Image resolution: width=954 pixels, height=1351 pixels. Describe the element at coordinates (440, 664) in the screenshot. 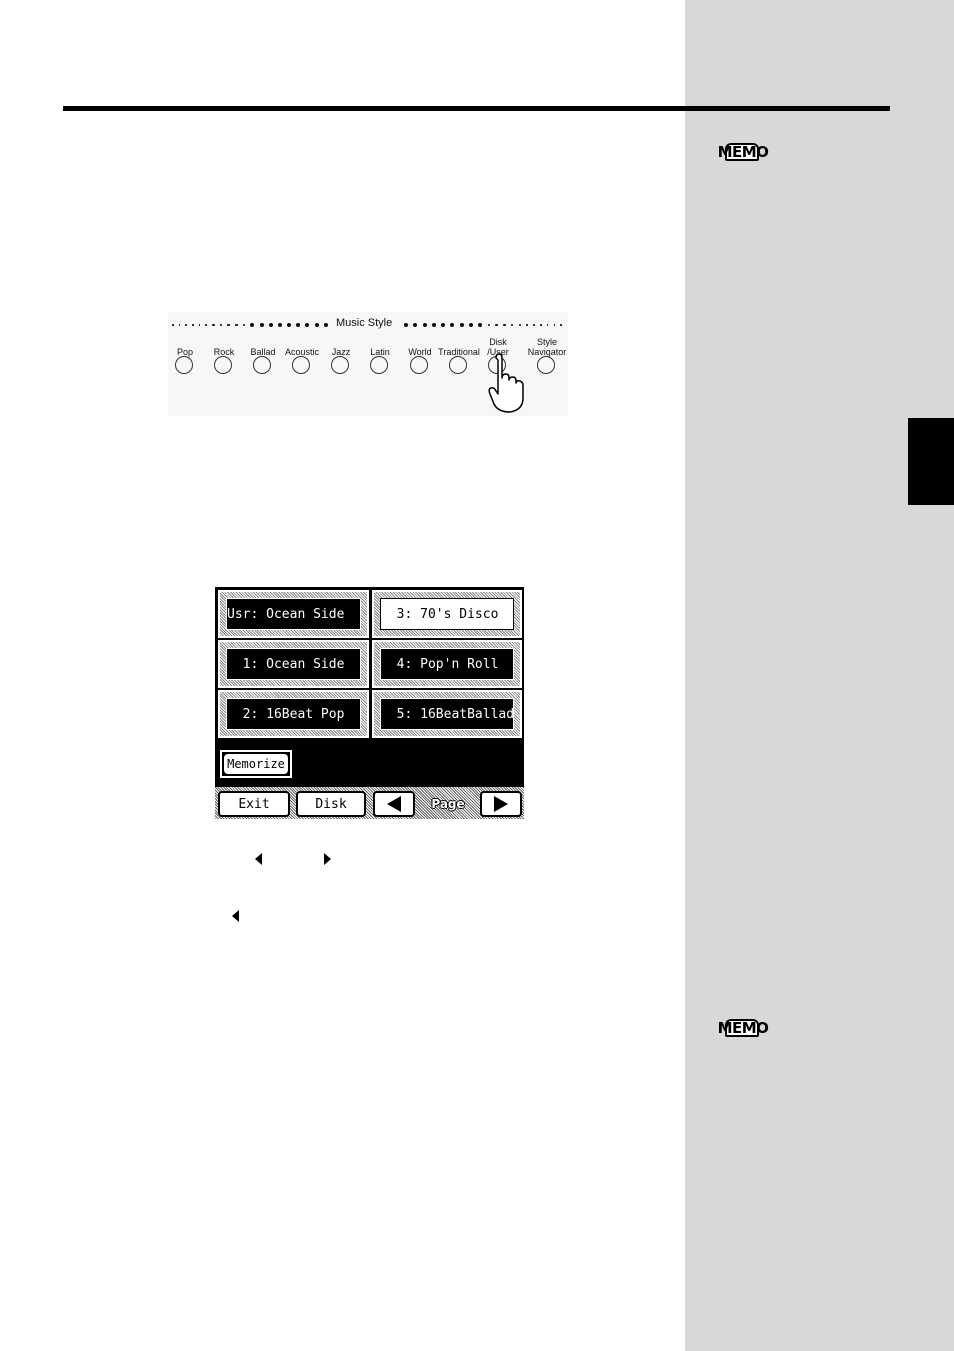

I see `style-cell-label: 4: Pop'n Roll` at that location.